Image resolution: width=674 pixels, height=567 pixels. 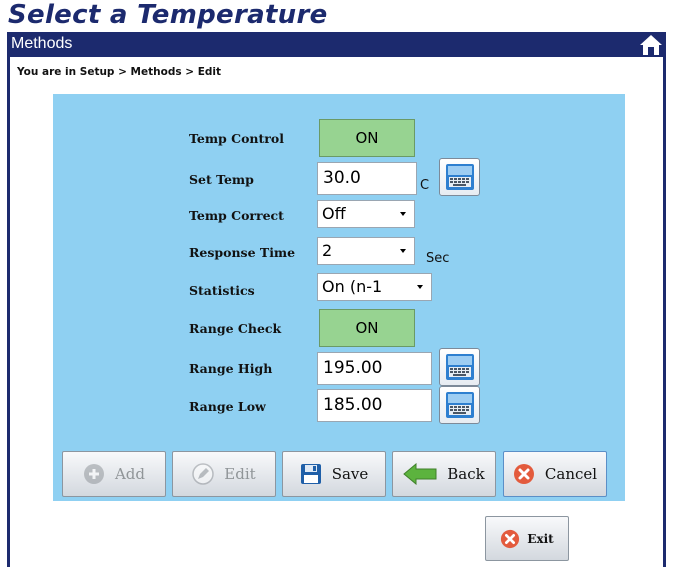 What do you see at coordinates (438, 258) in the screenshot?
I see `response-time-unit: Sec` at bounding box center [438, 258].